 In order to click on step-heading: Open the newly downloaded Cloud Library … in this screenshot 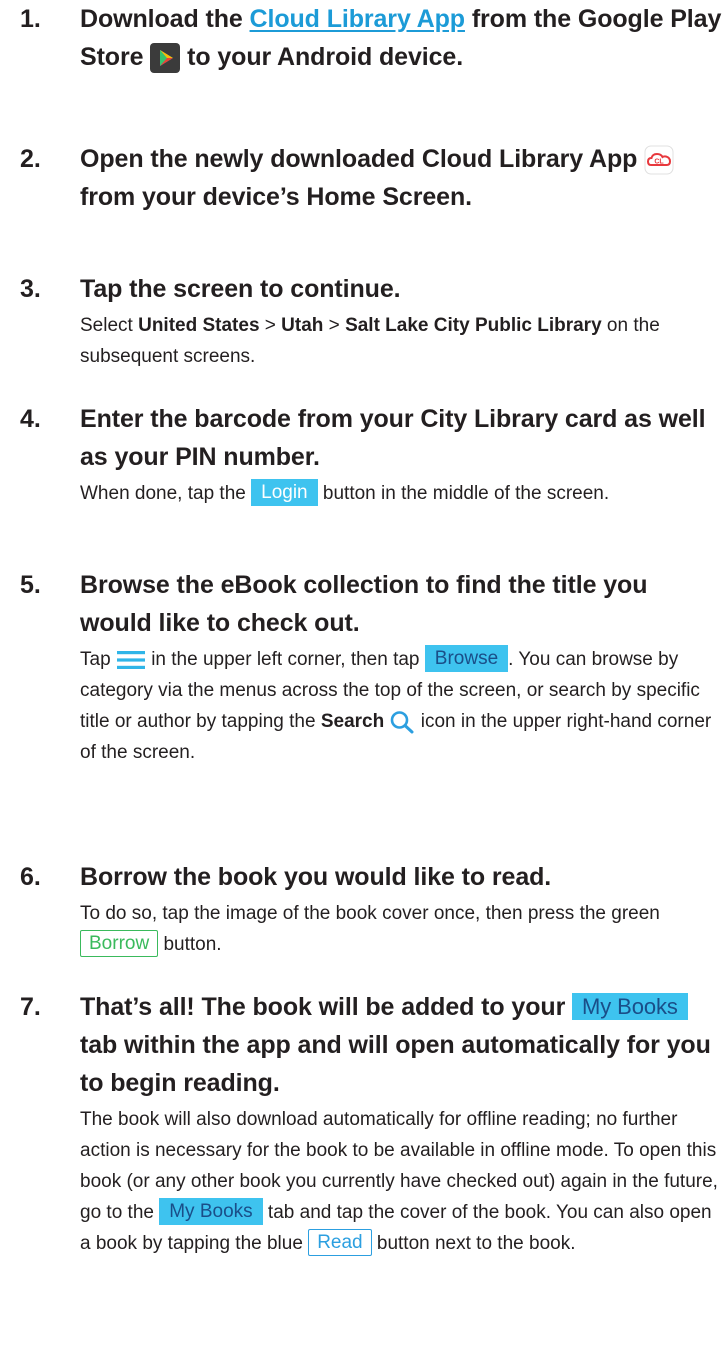, I will do `click(401, 178)`.